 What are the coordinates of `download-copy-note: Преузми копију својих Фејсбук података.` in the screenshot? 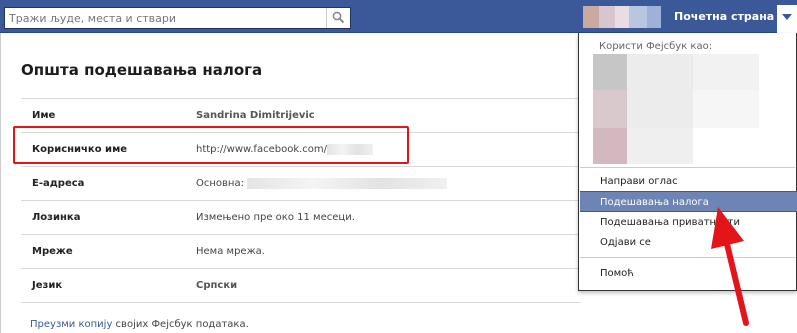 It's located at (139, 324).